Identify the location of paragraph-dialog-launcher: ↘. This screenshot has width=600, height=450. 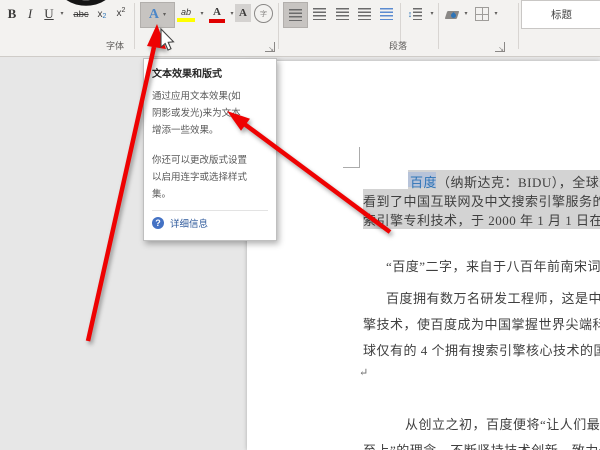
(500, 47).